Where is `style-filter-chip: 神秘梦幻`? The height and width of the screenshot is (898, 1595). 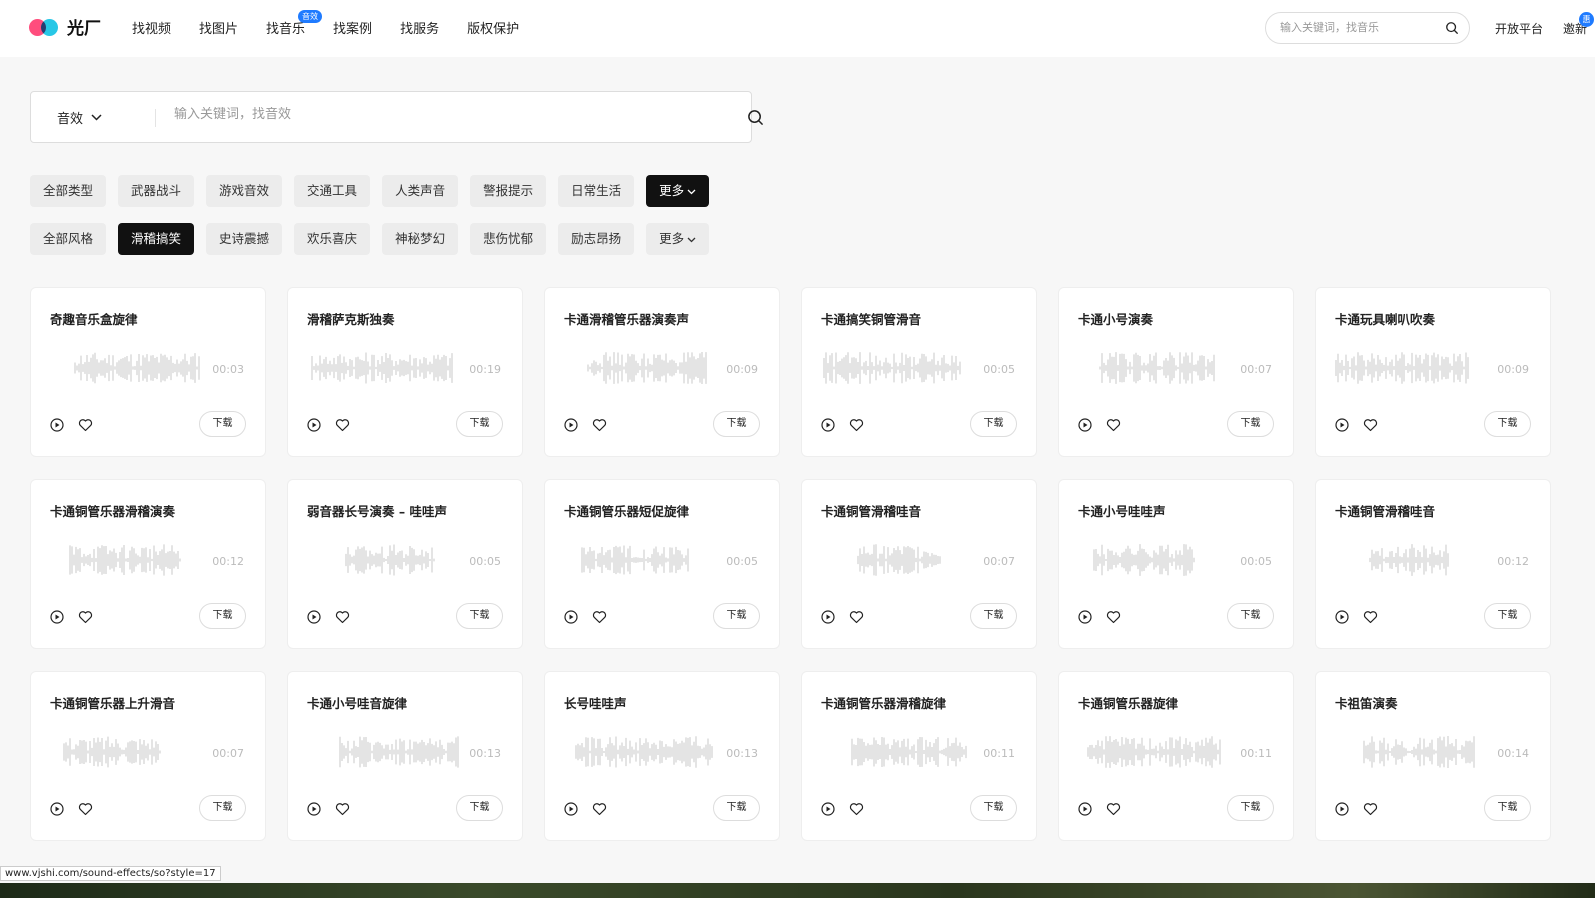 style-filter-chip: 神秘梦幻 is located at coordinates (420, 239).